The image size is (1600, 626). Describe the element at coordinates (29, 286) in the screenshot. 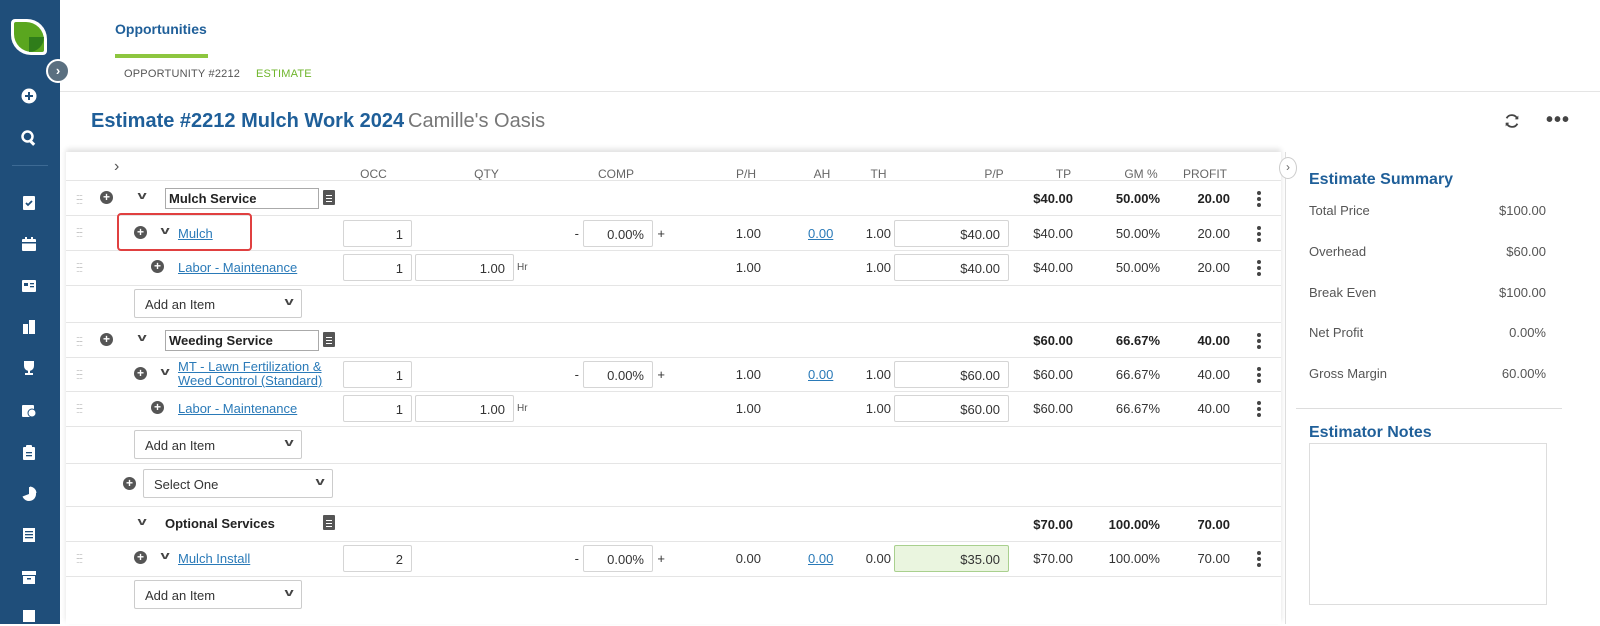

I see `contact-card-icon` at that location.